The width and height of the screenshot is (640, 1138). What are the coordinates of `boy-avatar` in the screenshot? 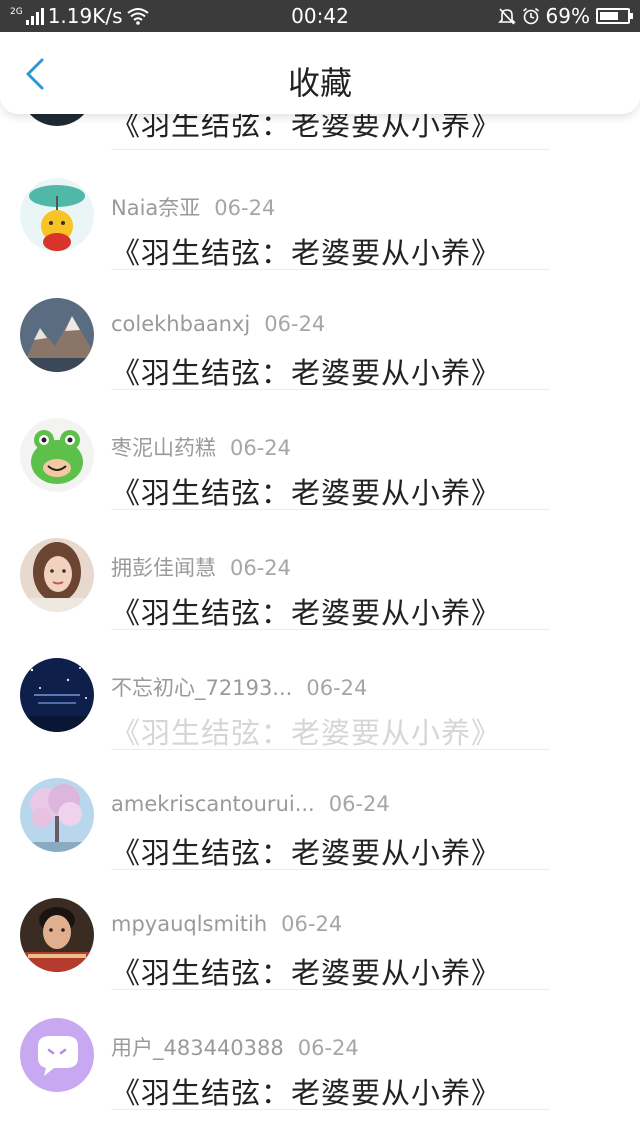 It's located at (57, 935).